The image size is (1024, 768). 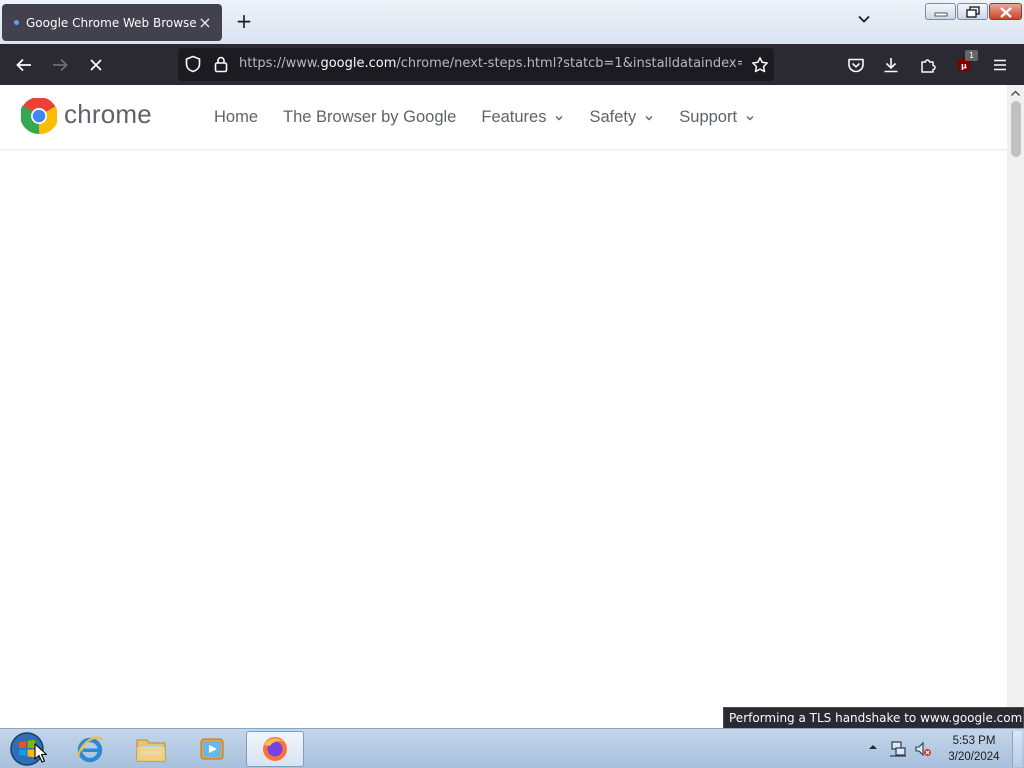 I want to click on svg-text: µ, so click(x=964, y=66).